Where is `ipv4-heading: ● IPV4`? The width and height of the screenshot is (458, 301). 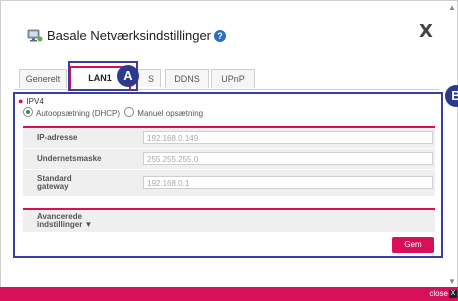 ipv4-heading: ● IPV4 is located at coordinates (31, 101).